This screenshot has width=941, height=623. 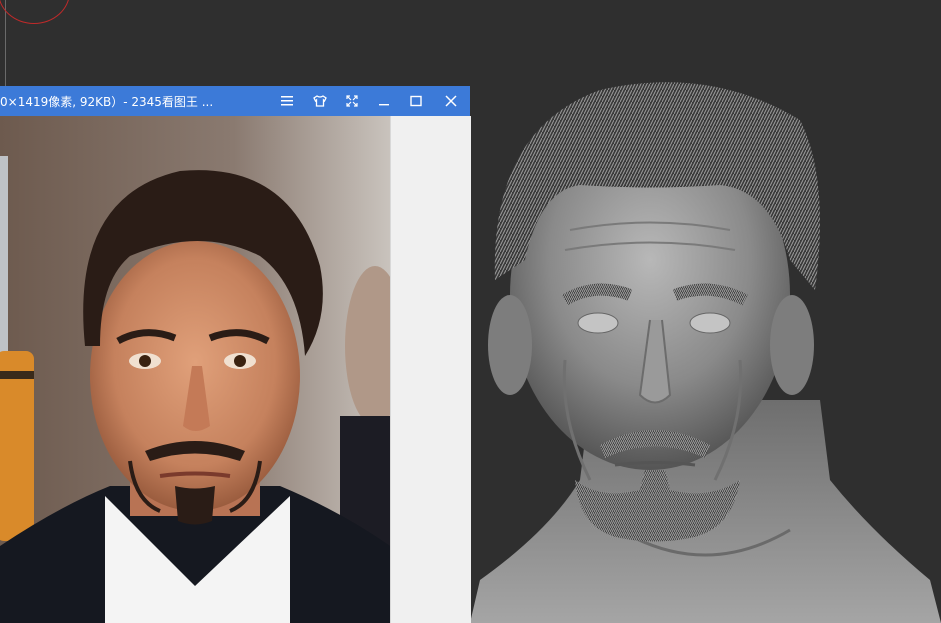 I want to click on minimize-icon, so click(x=384, y=105).